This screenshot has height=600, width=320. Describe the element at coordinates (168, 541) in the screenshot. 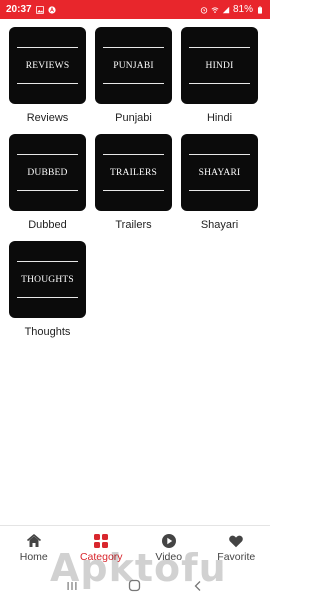

I see `play-icon` at that location.